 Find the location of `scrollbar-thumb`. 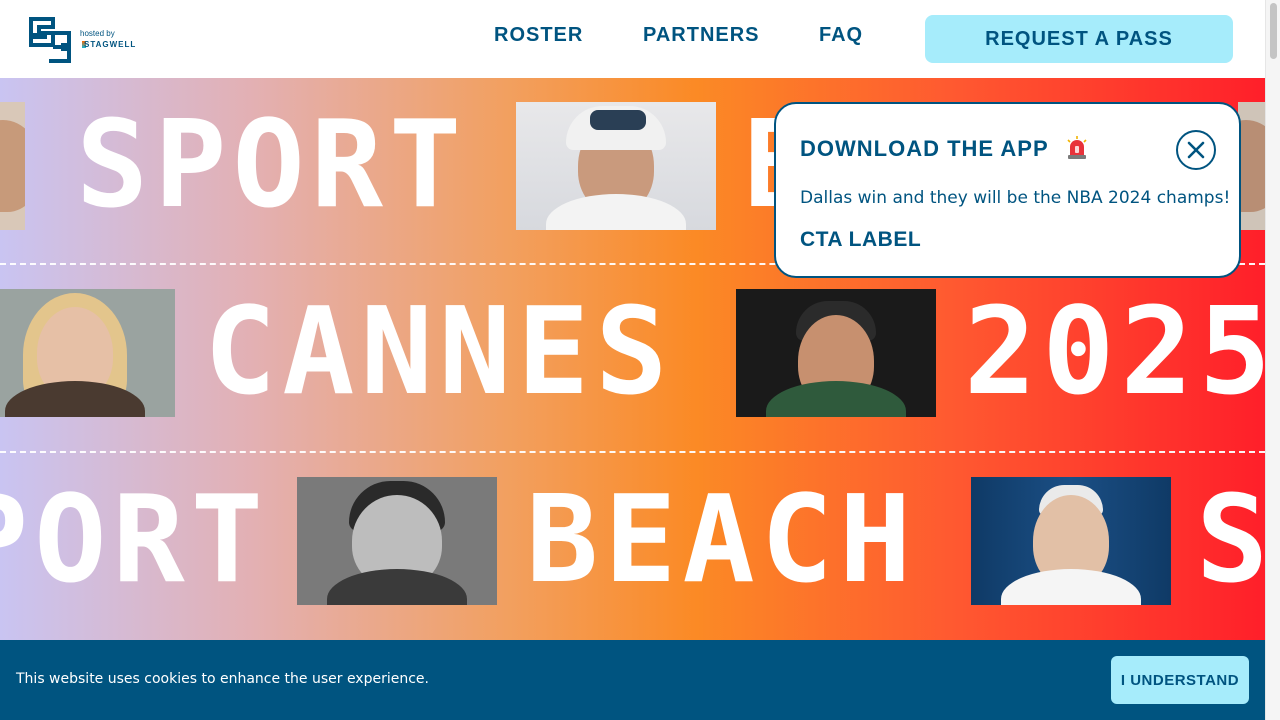

scrollbar-thumb is located at coordinates (1273, 31).